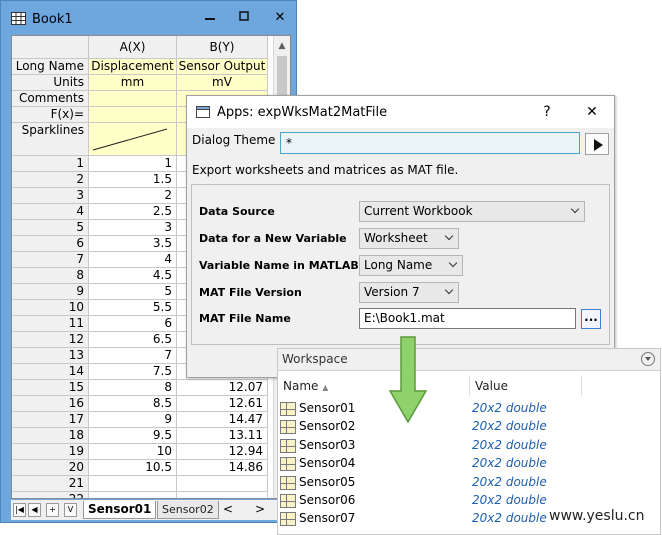 The height and width of the screenshot is (535, 662). What do you see at coordinates (50, 47) in the screenshot?
I see `grid-corner` at bounding box center [50, 47].